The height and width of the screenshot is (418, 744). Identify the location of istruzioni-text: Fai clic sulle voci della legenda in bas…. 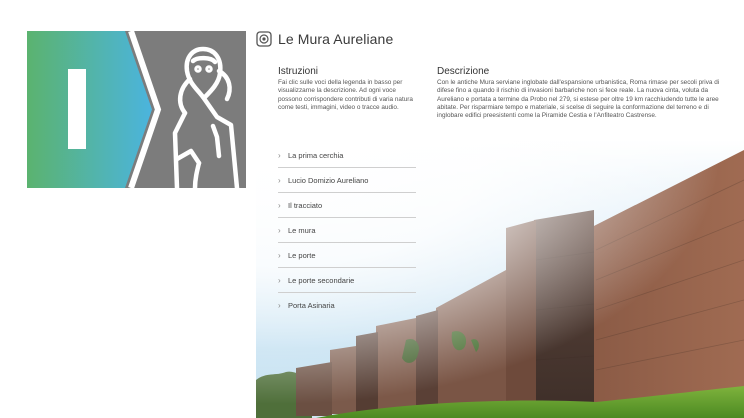
(353, 95).